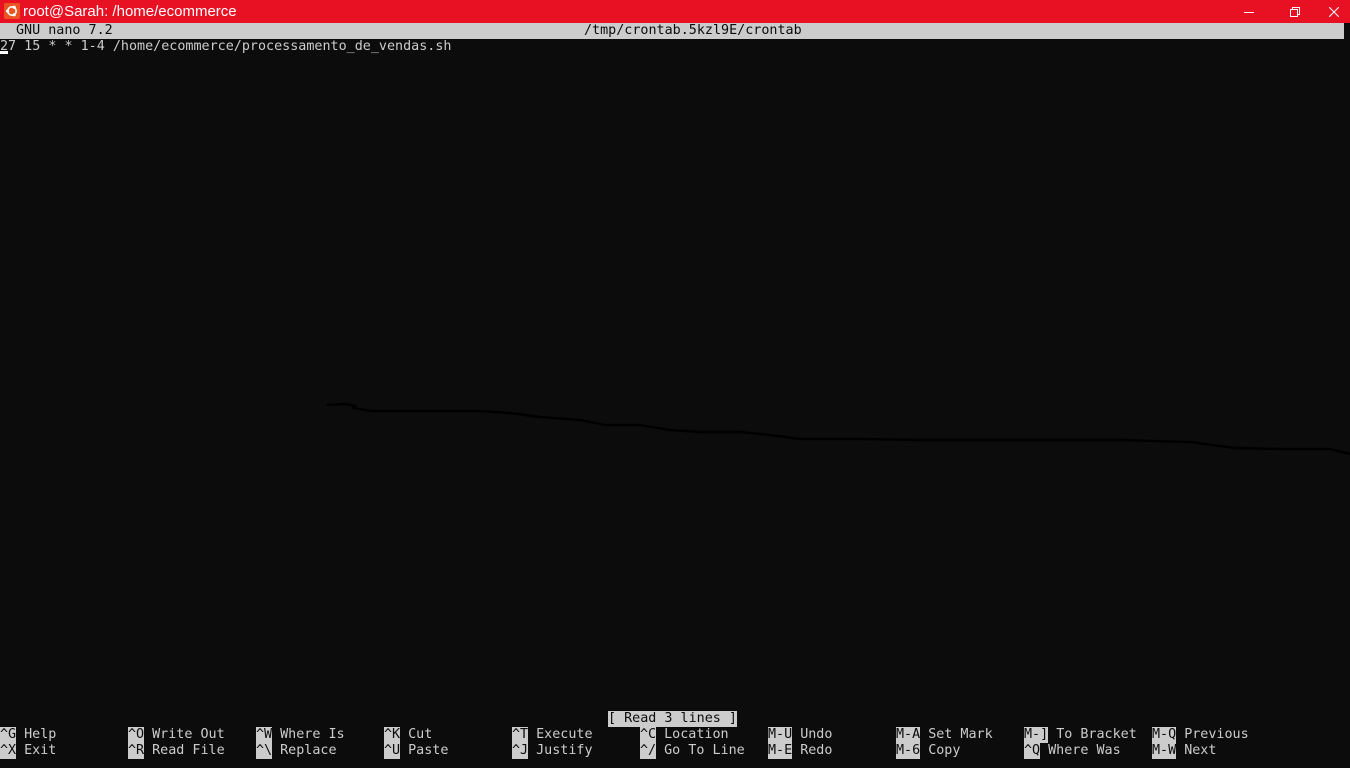 This screenshot has height=768, width=1350. What do you see at coordinates (308, 750) in the screenshot?
I see `shortcut-label: Replace` at bounding box center [308, 750].